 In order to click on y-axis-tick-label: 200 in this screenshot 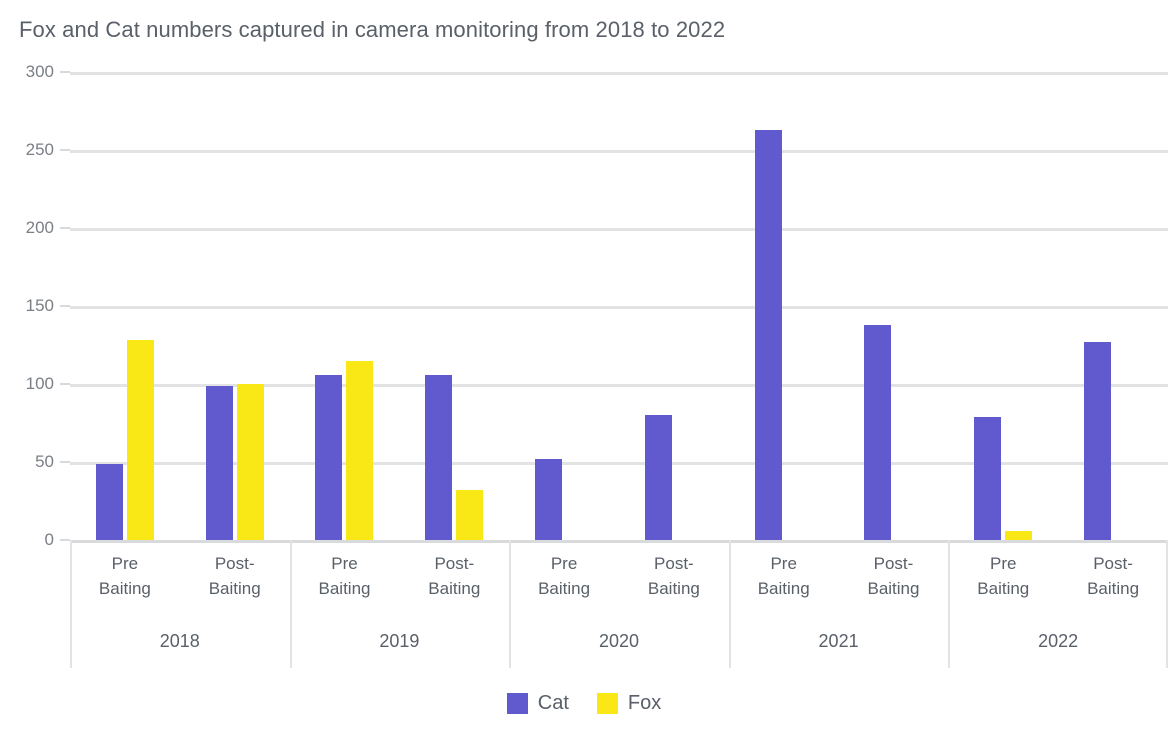, I will do `click(39, 227)`.